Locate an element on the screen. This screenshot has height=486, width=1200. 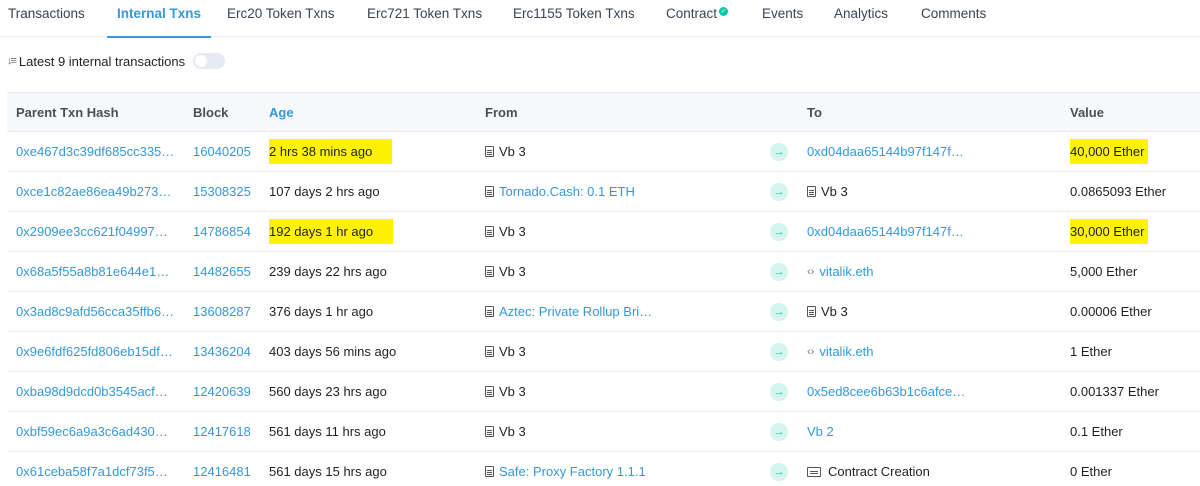
check-circle-icon: ✓ is located at coordinates (724, 11).